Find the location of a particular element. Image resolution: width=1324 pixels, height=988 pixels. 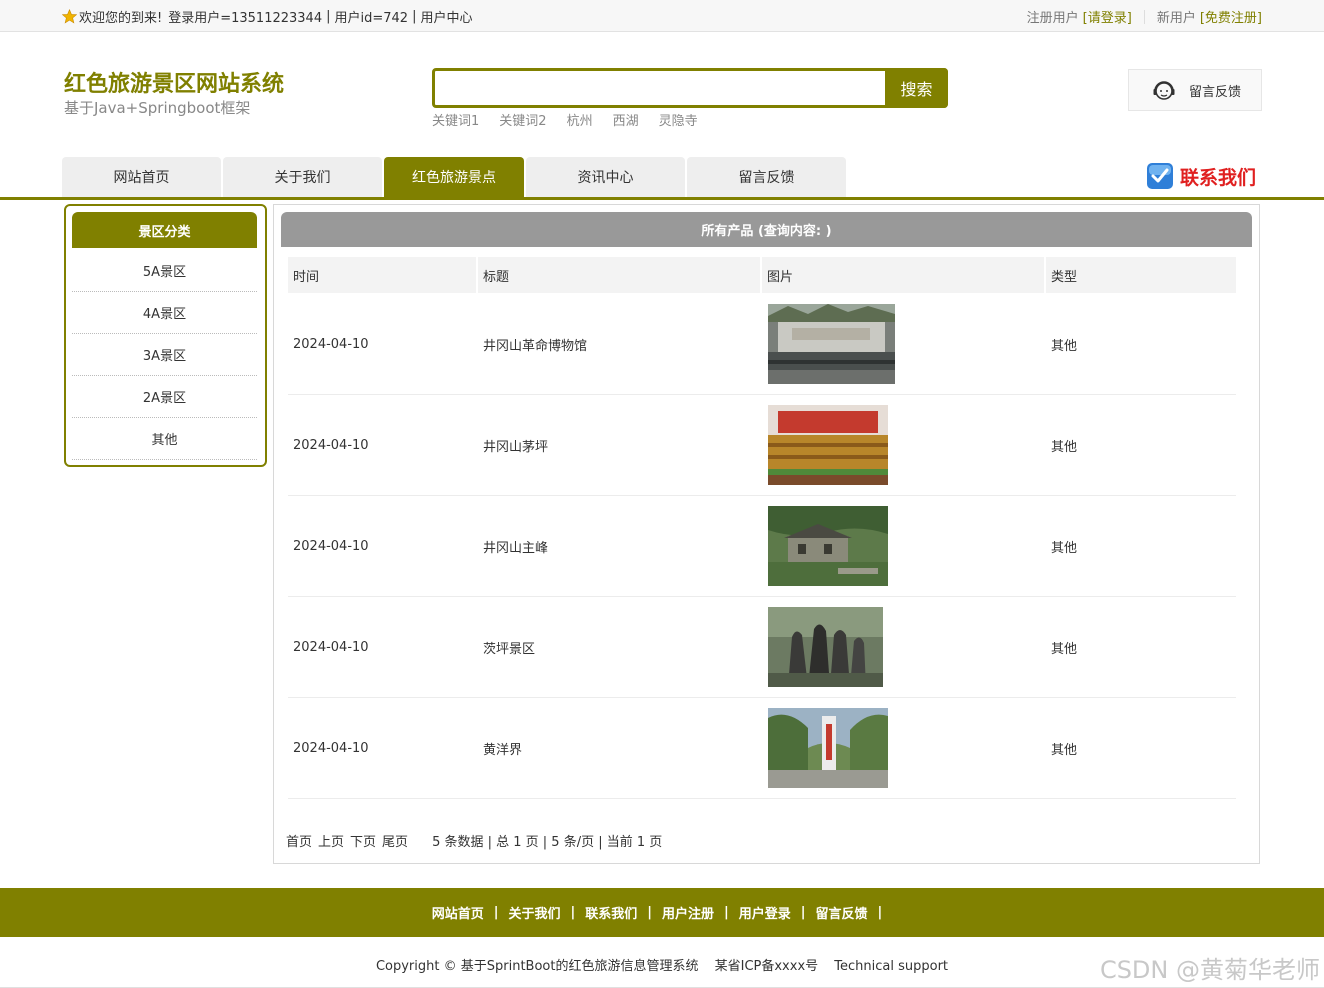

main-peak-thumbnail is located at coordinates (828, 546).